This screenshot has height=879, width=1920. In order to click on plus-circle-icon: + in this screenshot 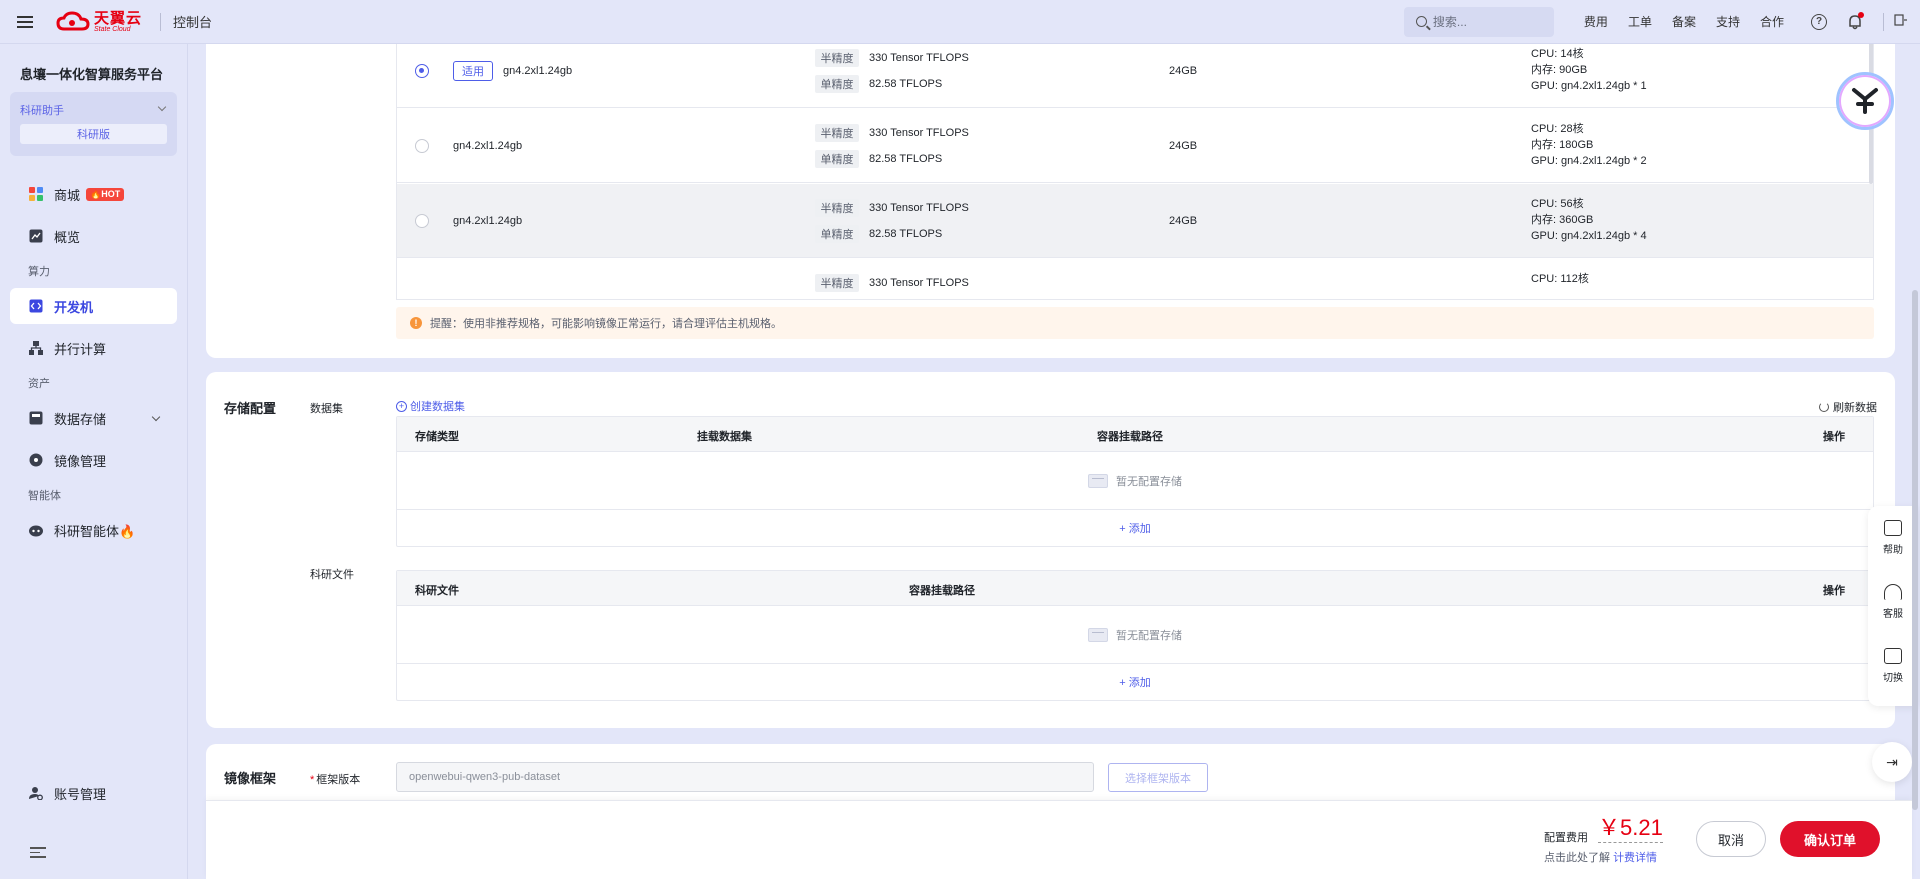, I will do `click(401, 406)`.